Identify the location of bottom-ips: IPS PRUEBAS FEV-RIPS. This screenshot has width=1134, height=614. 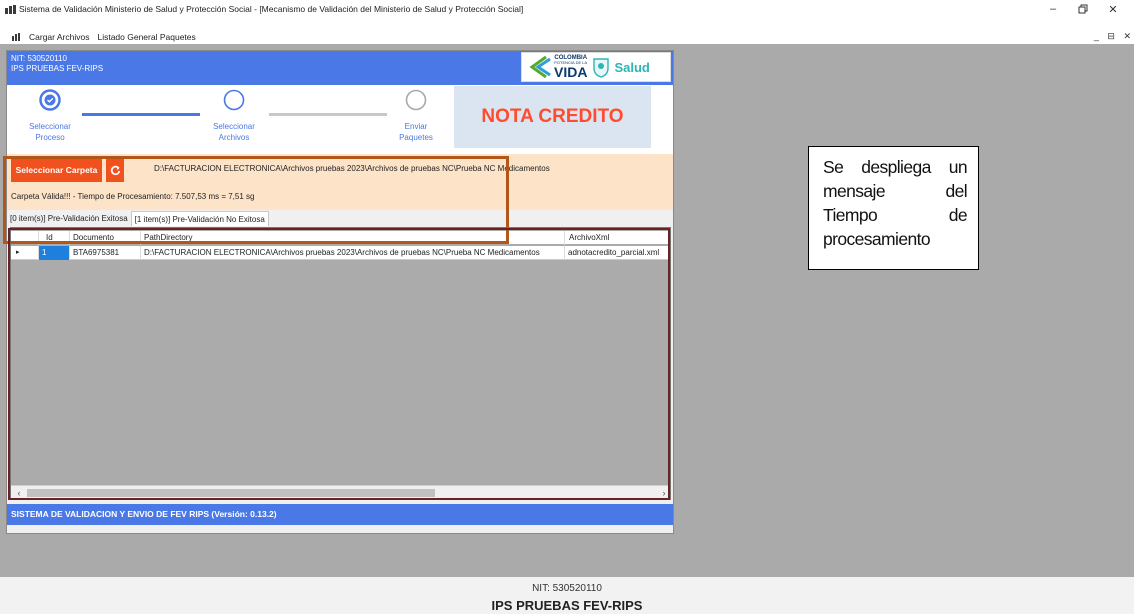
(567, 605).